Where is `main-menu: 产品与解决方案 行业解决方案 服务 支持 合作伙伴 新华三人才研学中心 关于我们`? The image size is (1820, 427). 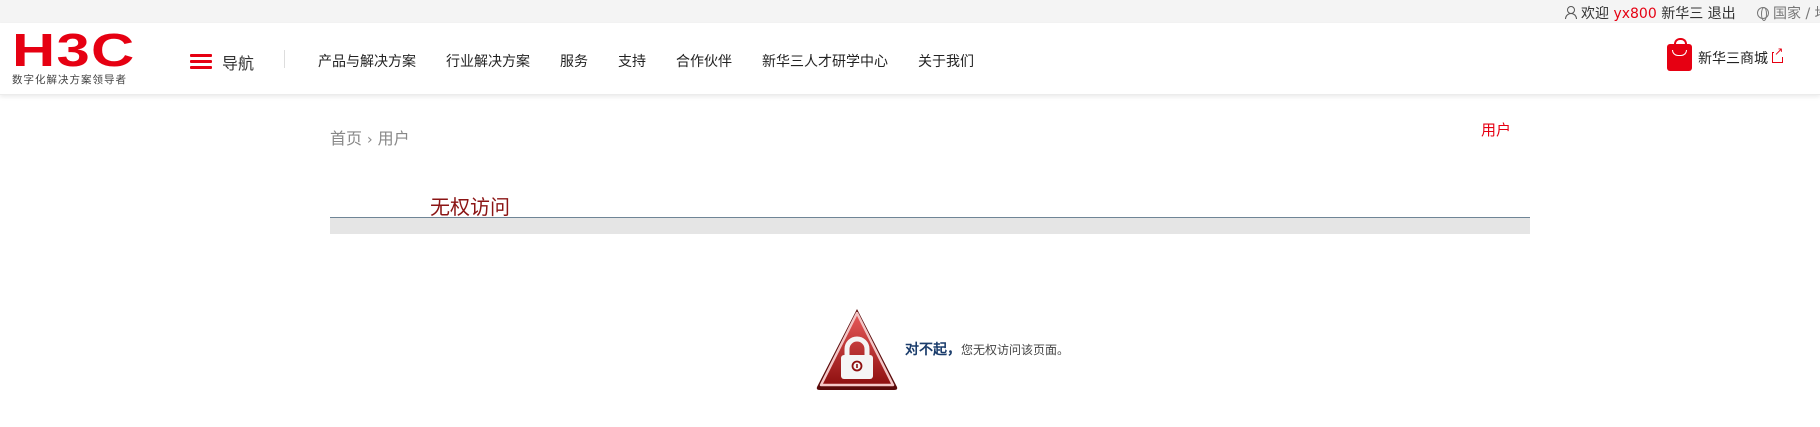 main-menu: 产品与解决方案 行业解决方案 服务 支持 合作伙伴 新华三人才研学中心 关于我们 is located at coordinates (661, 61).